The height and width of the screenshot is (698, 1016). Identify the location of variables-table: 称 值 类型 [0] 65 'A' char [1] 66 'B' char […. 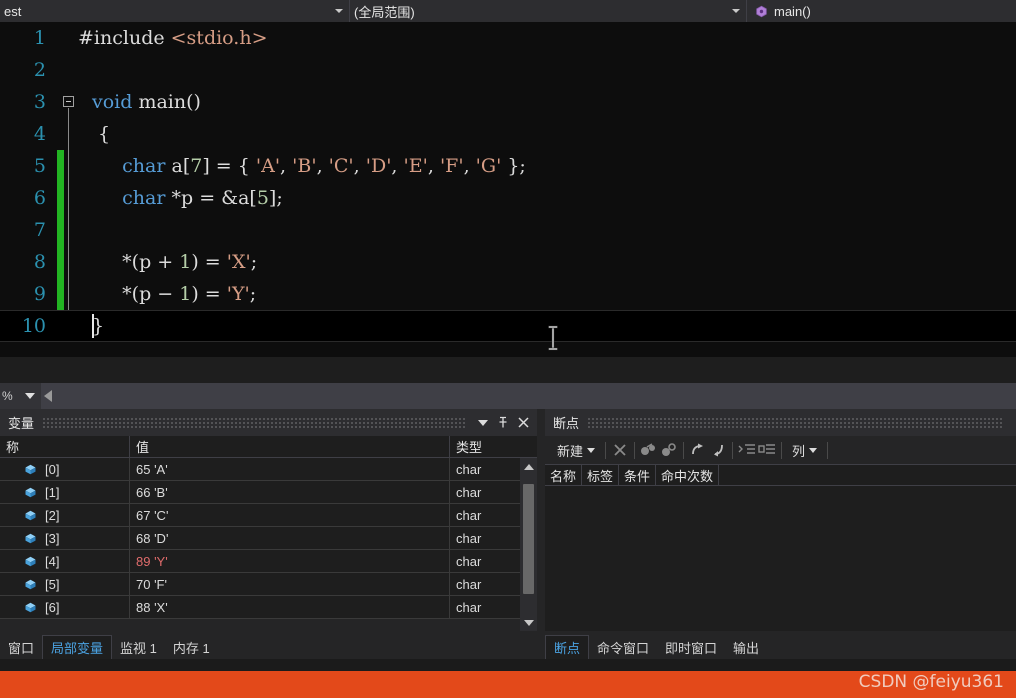
(268, 533).